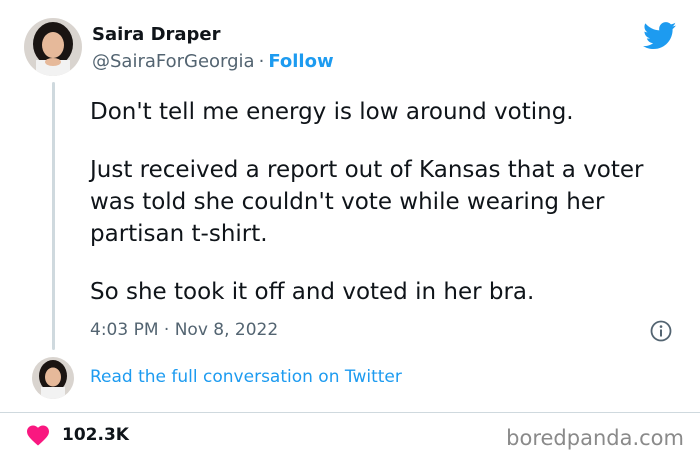 The height and width of the screenshot is (461, 700). What do you see at coordinates (661, 331) in the screenshot?
I see `info-icon` at bounding box center [661, 331].